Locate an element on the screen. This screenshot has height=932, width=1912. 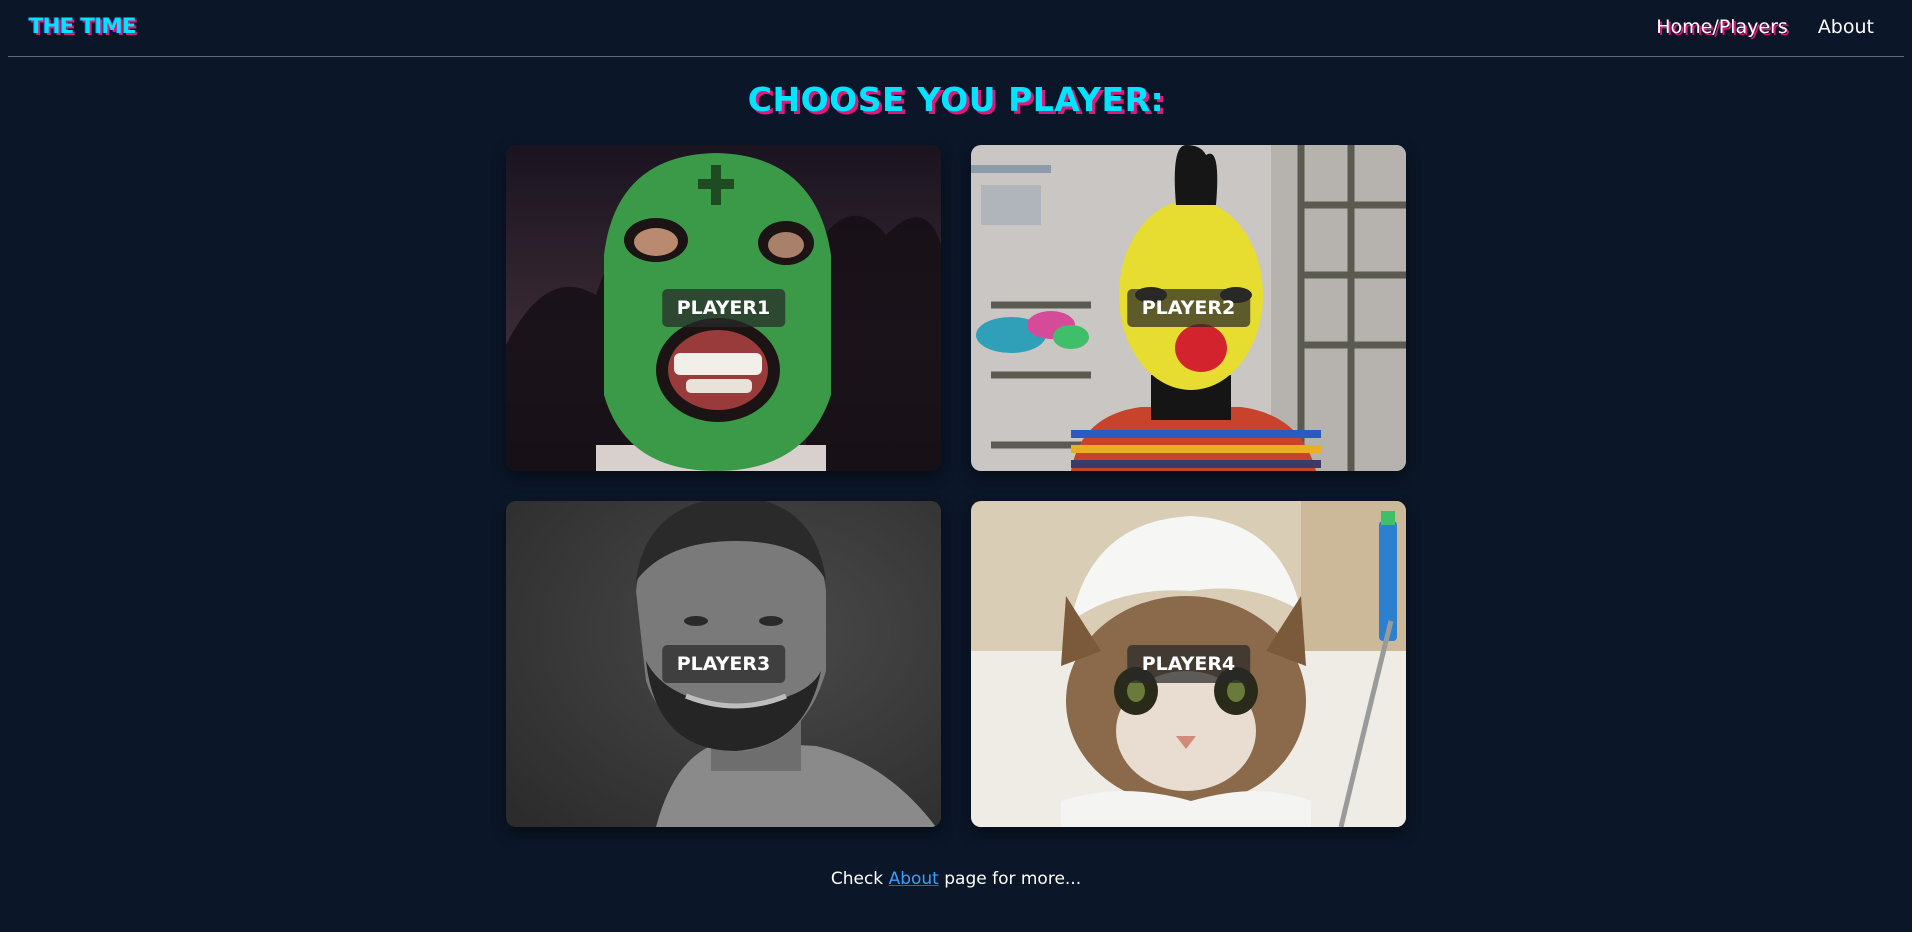
player2-label: PLAYER2 is located at coordinates (1188, 308).